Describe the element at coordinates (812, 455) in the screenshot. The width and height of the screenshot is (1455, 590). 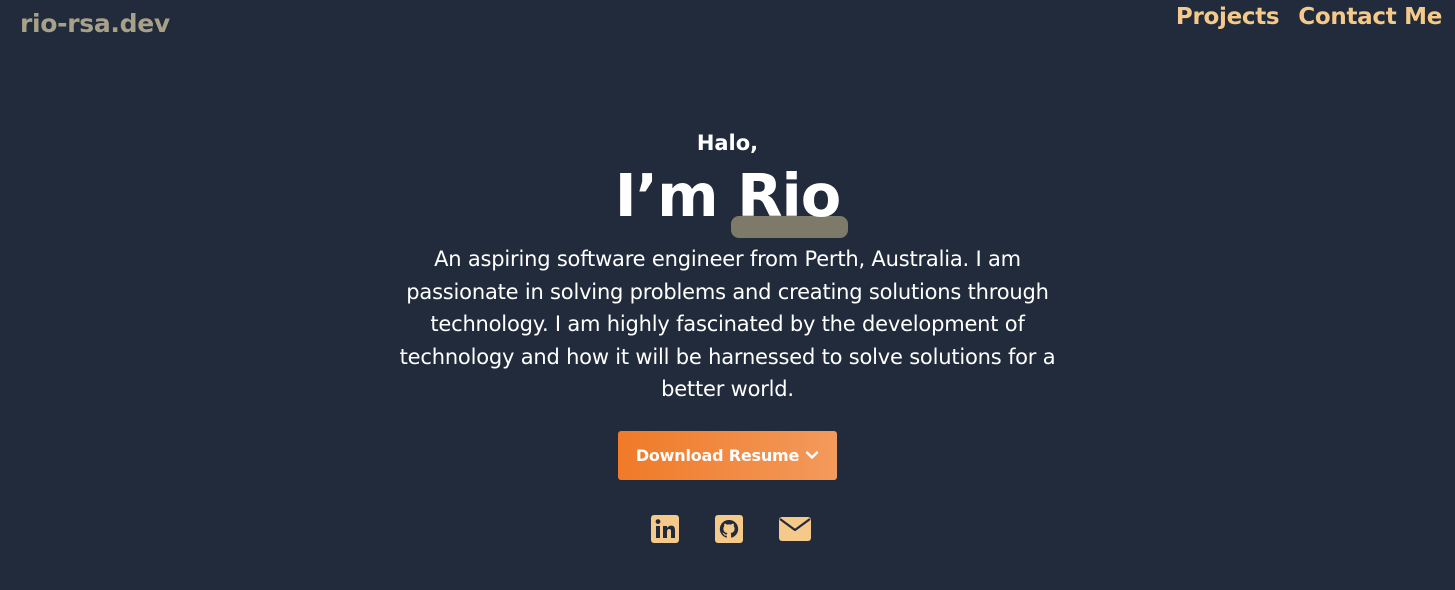
I see `chevron-down-icon` at that location.